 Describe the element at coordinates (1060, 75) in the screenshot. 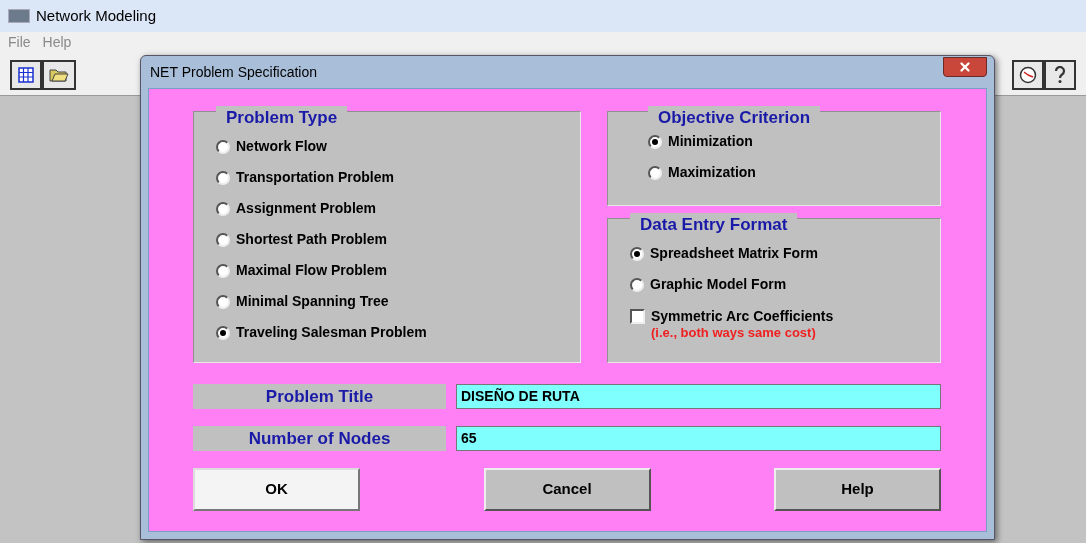

I see `help-icon` at that location.